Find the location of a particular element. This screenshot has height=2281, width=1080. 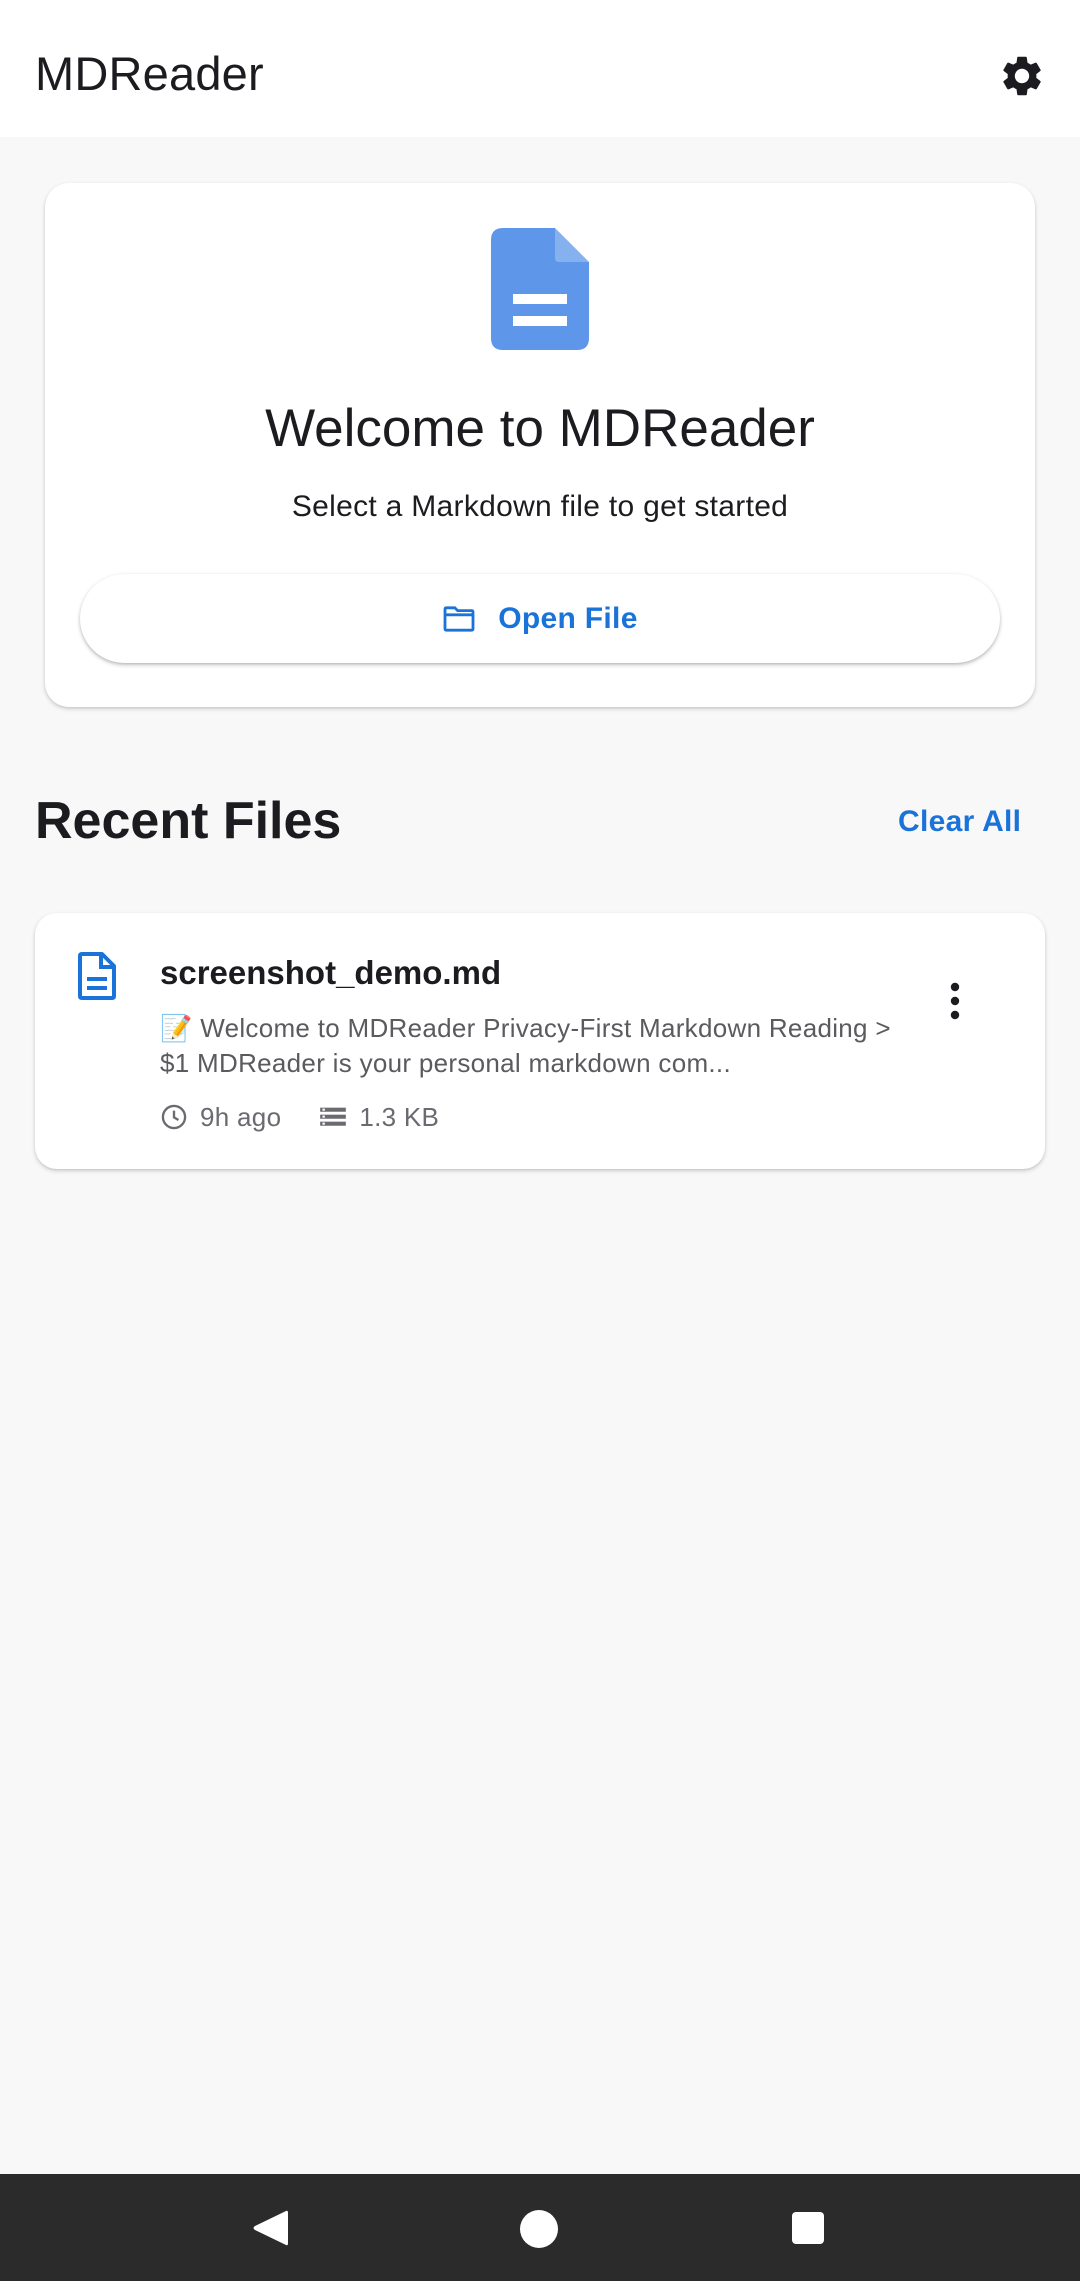

nav-recents-button is located at coordinates (808, 2228).